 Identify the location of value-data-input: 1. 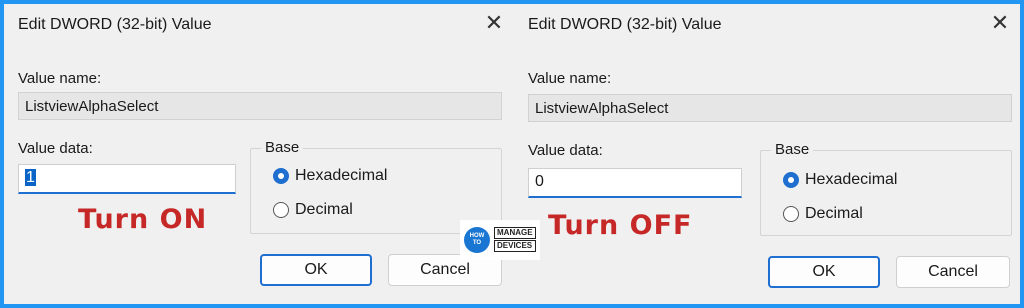
(127, 179).